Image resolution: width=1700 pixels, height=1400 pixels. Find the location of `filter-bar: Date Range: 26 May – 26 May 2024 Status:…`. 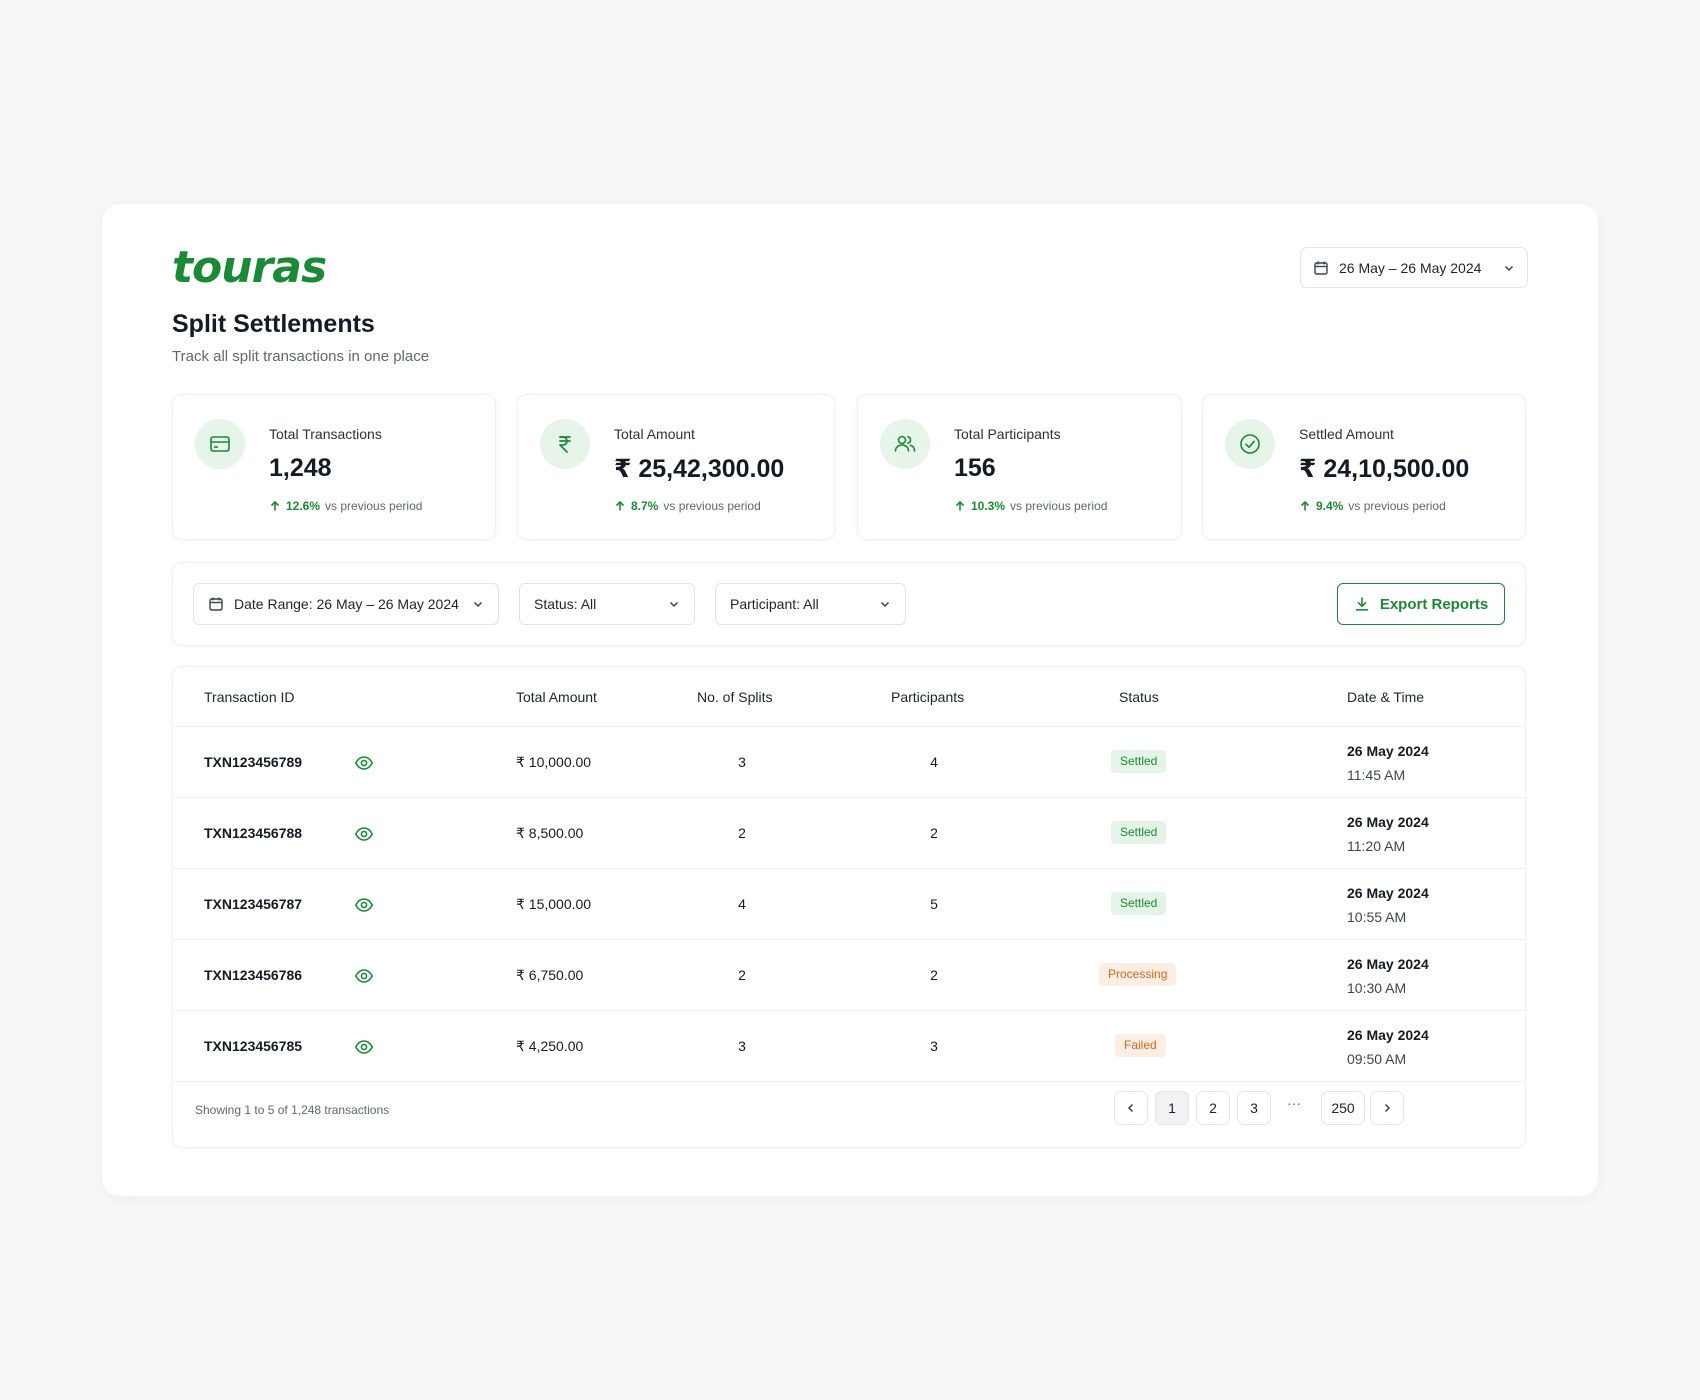

filter-bar: Date Range: 26 May – 26 May 2024 Status:… is located at coordinates (849, 604).